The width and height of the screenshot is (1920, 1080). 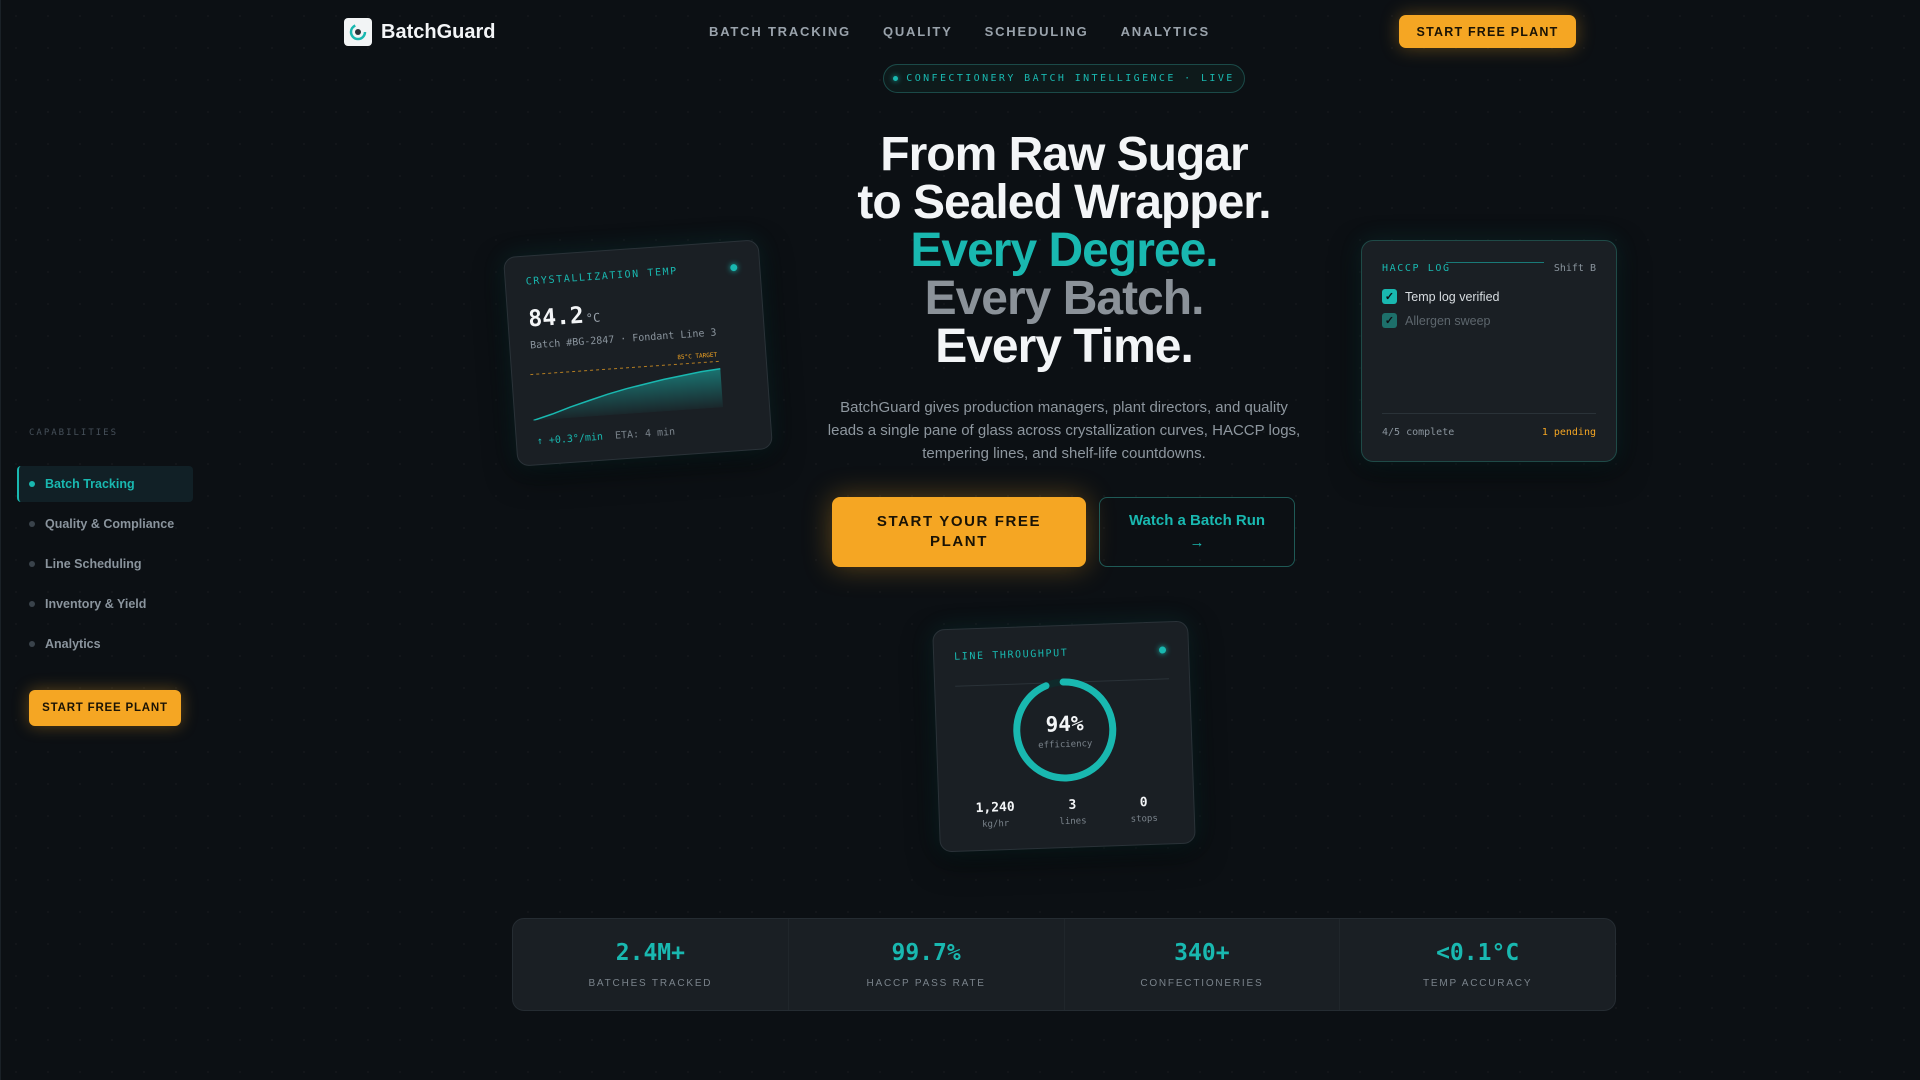 I want to click on card-title: CRYSTALLIZATION TEMP, so click(x=602, y=277).